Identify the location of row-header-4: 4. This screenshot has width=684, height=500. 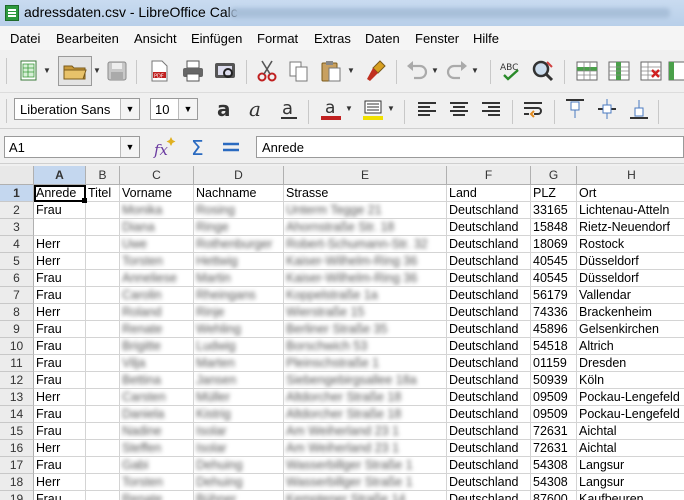
(17, 244).